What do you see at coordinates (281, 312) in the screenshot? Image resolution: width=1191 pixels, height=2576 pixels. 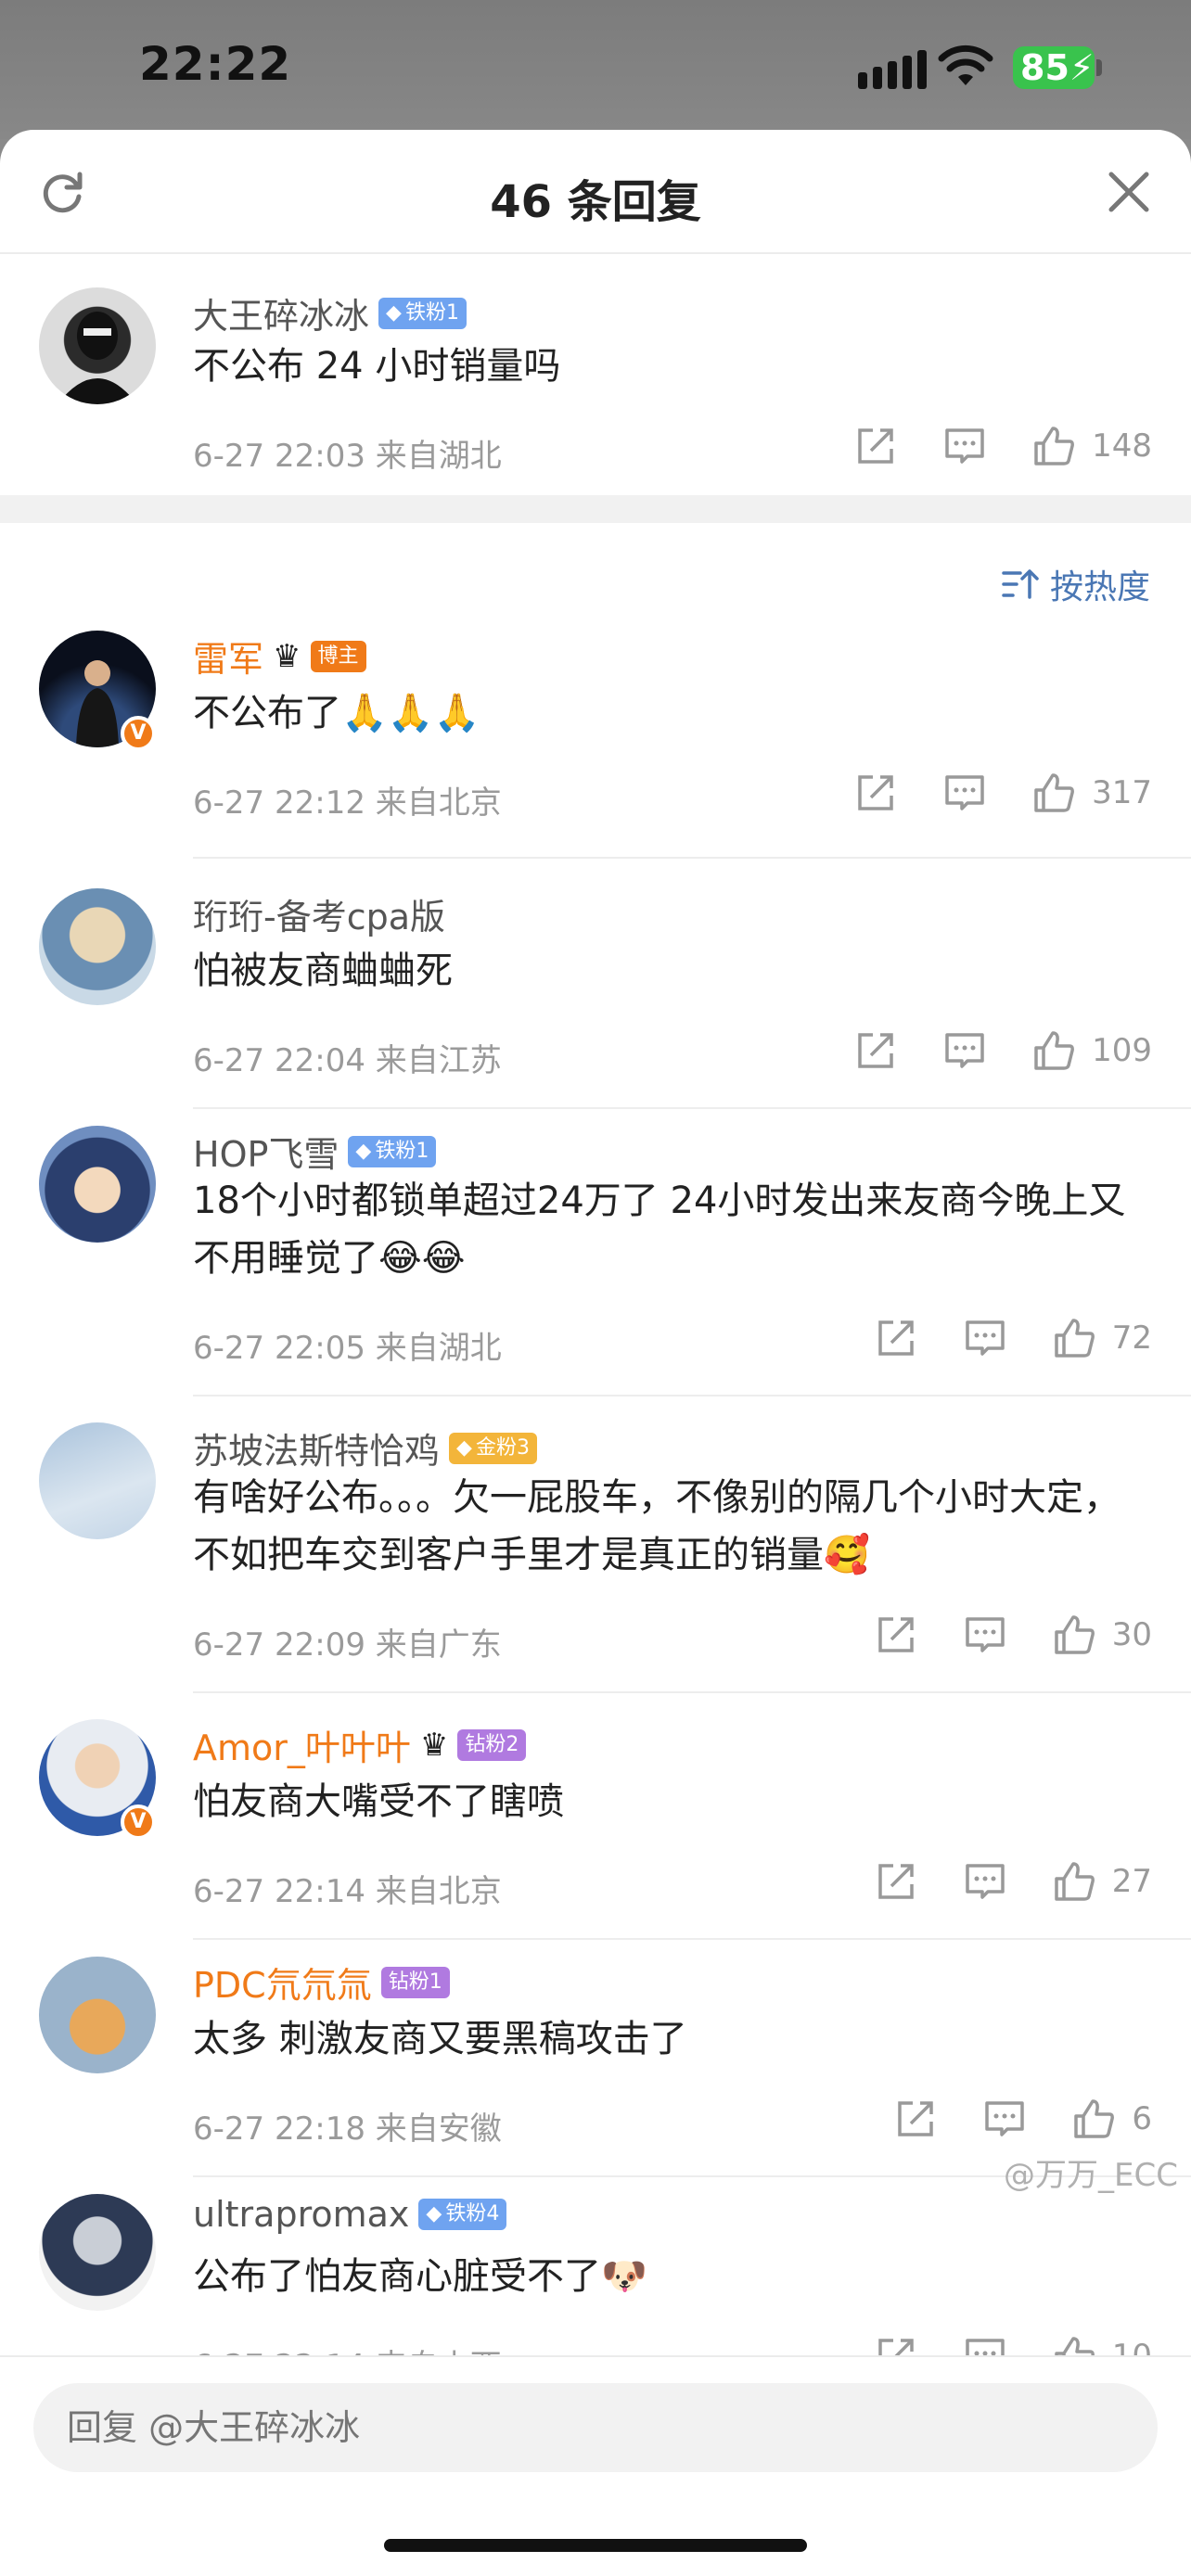 I see `username: 大王碎冰冰` at bounding box center [281, 312].